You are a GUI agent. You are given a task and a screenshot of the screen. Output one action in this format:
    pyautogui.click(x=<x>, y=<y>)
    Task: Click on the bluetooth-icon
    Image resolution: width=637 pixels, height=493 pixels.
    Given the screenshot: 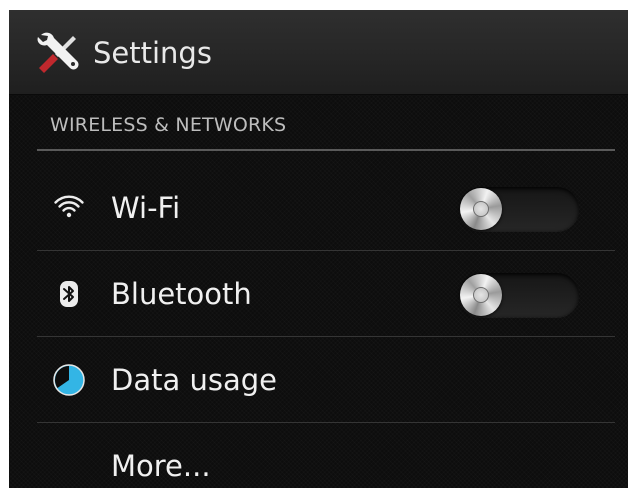 What is the action you would take?
    pyautogui.click(x=69, y=294)
    